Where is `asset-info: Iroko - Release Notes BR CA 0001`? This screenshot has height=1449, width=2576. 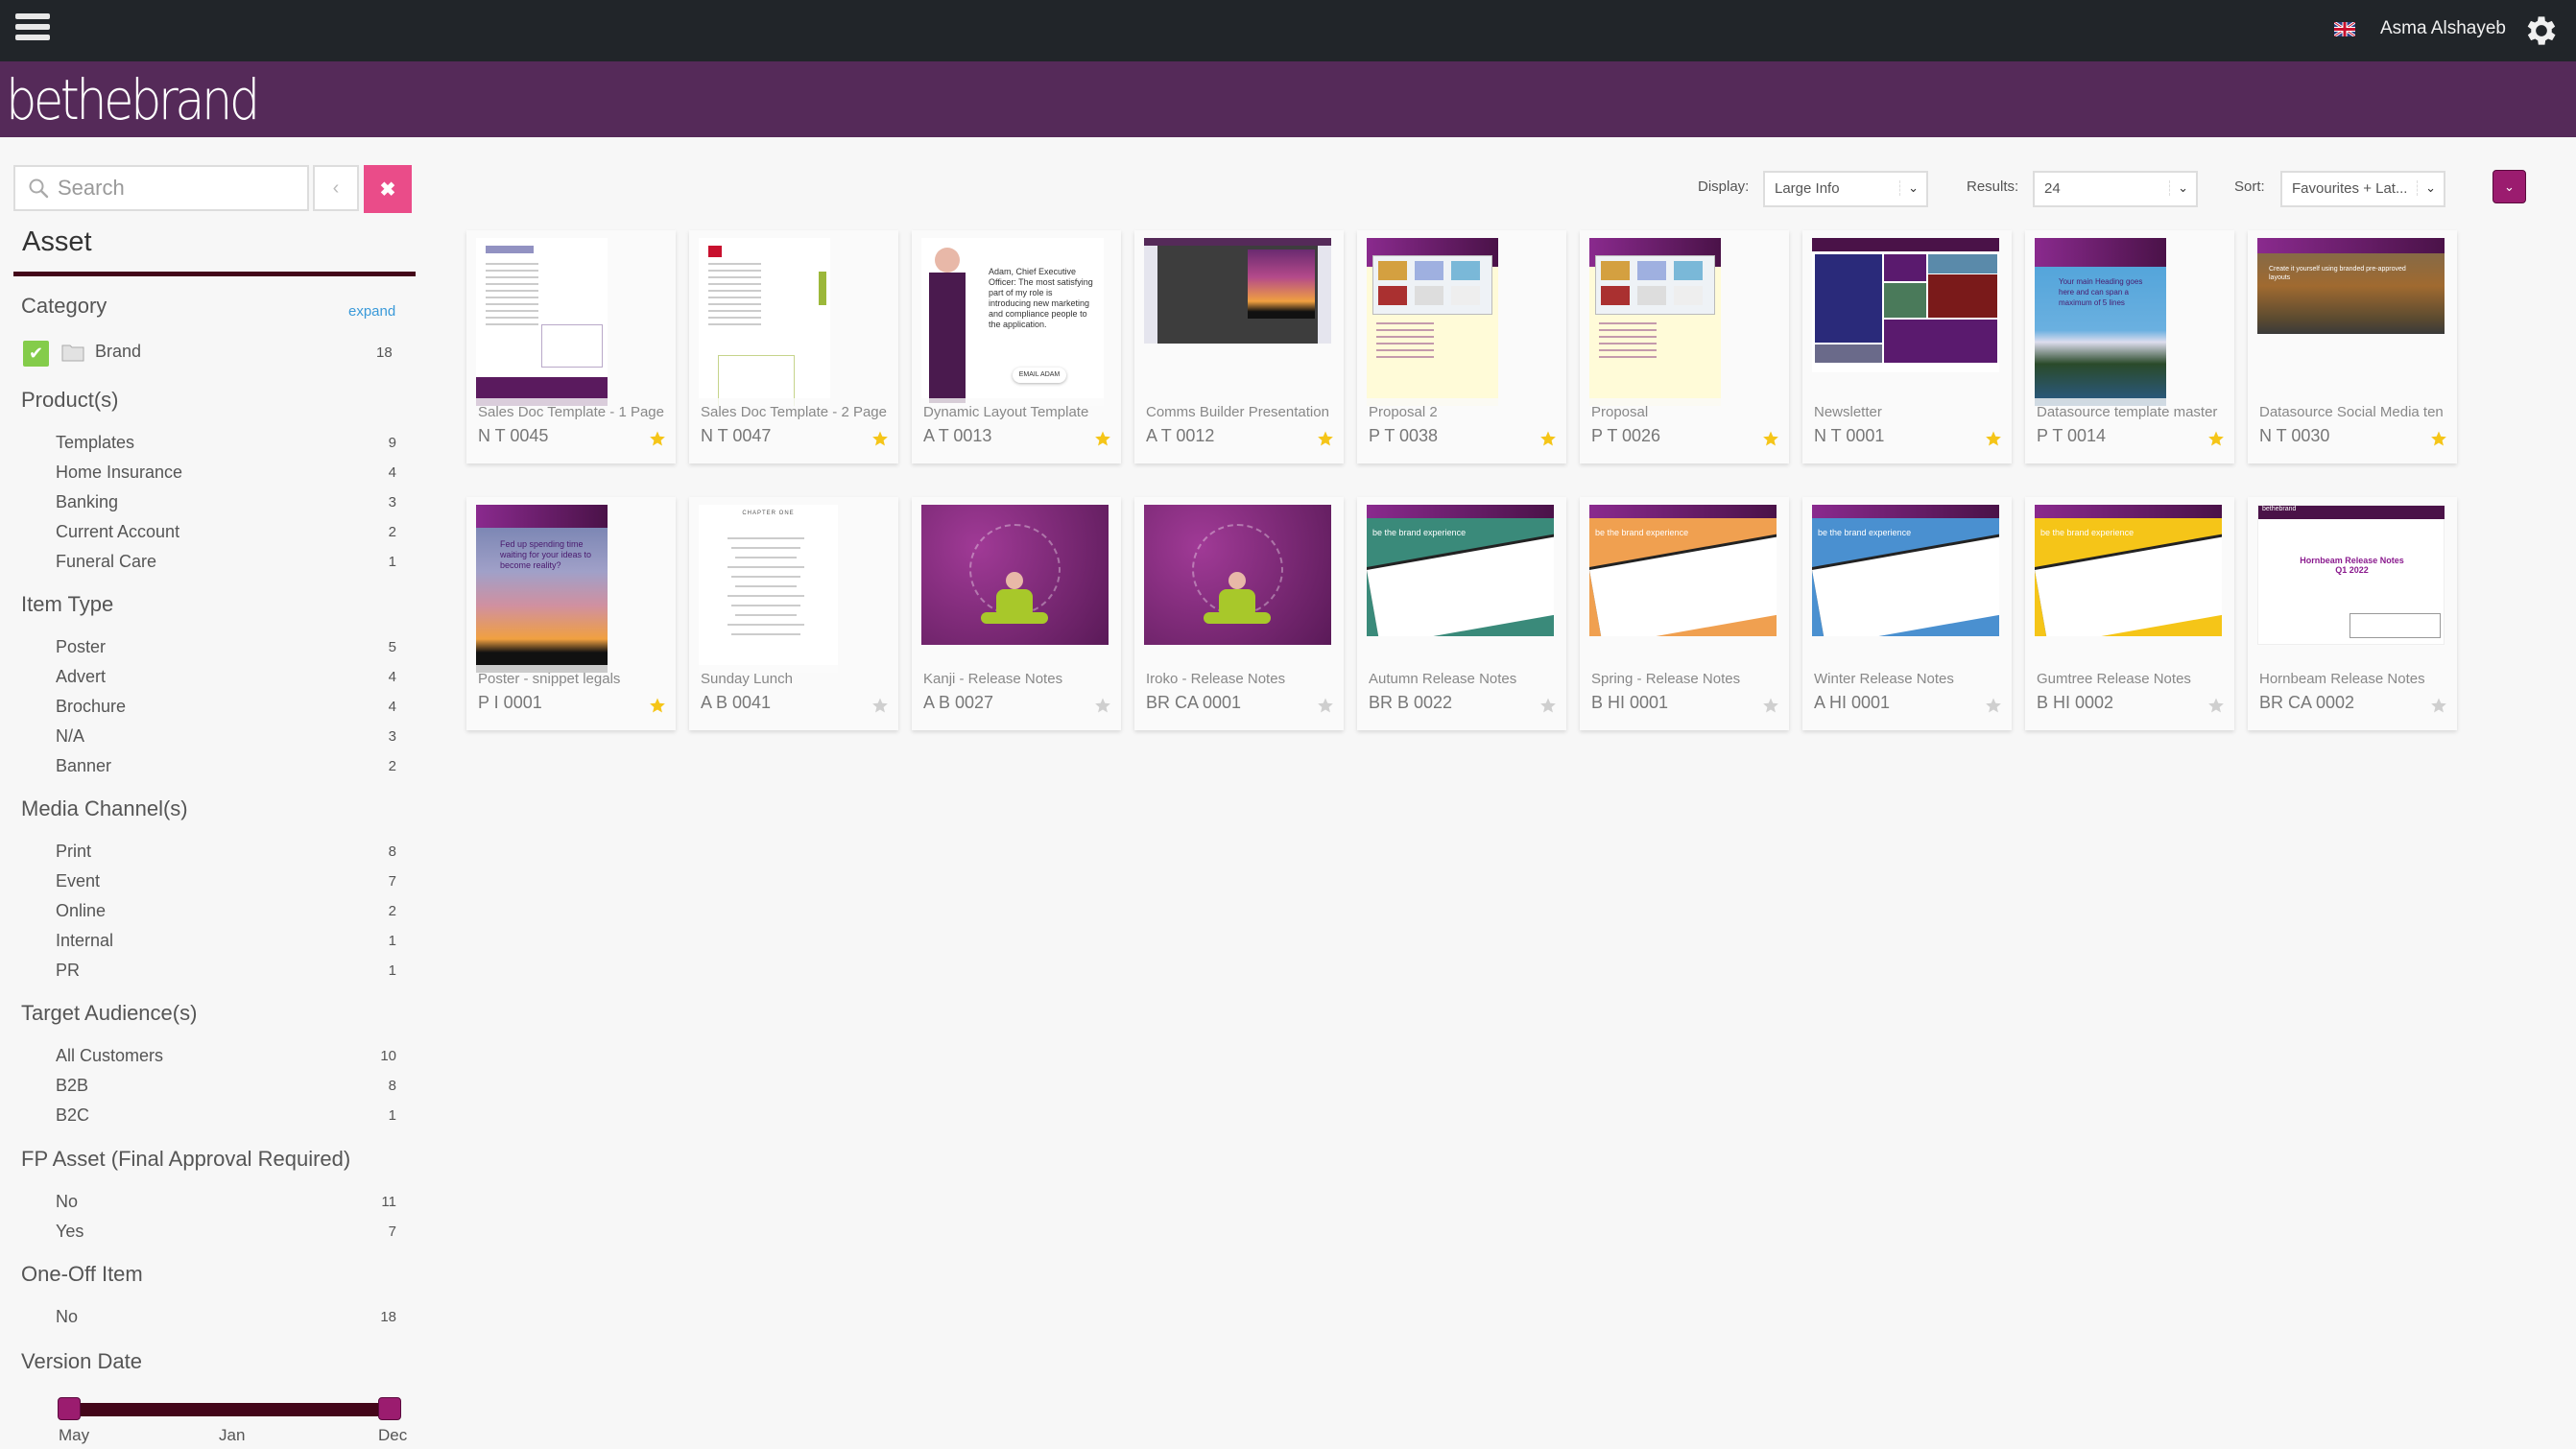
asset-info: Iroko - Release Notes BR CA 0001 is located at coordinates (1239, 698).